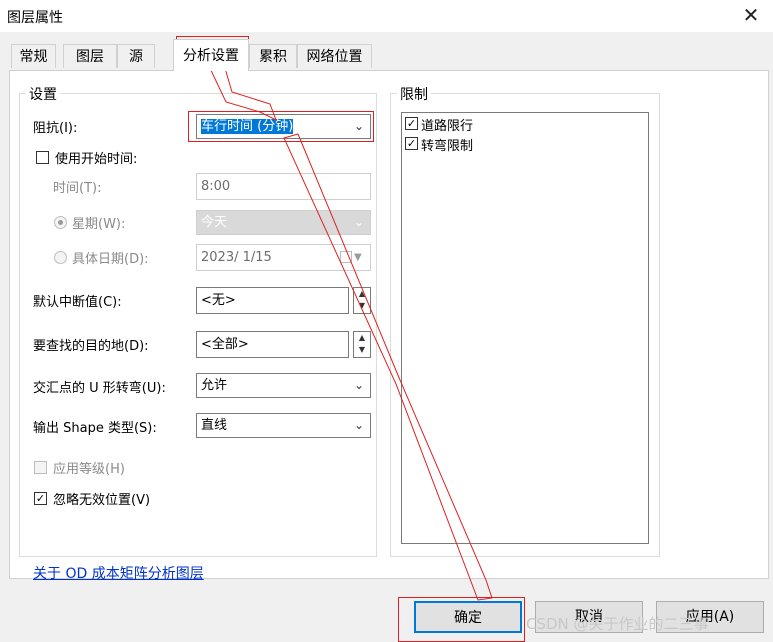  Describe the element at coordinates (283, 385) in the screenshot. I see `uturn-select: 允许 ⌄` at that location.